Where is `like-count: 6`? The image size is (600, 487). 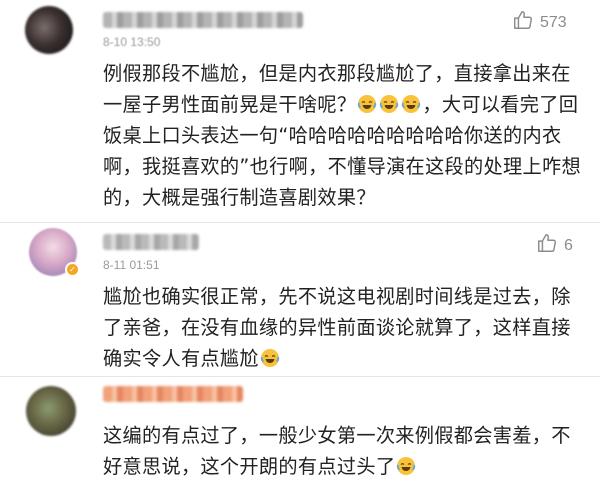
like-count: 6 is located at coordinates (568, 245).